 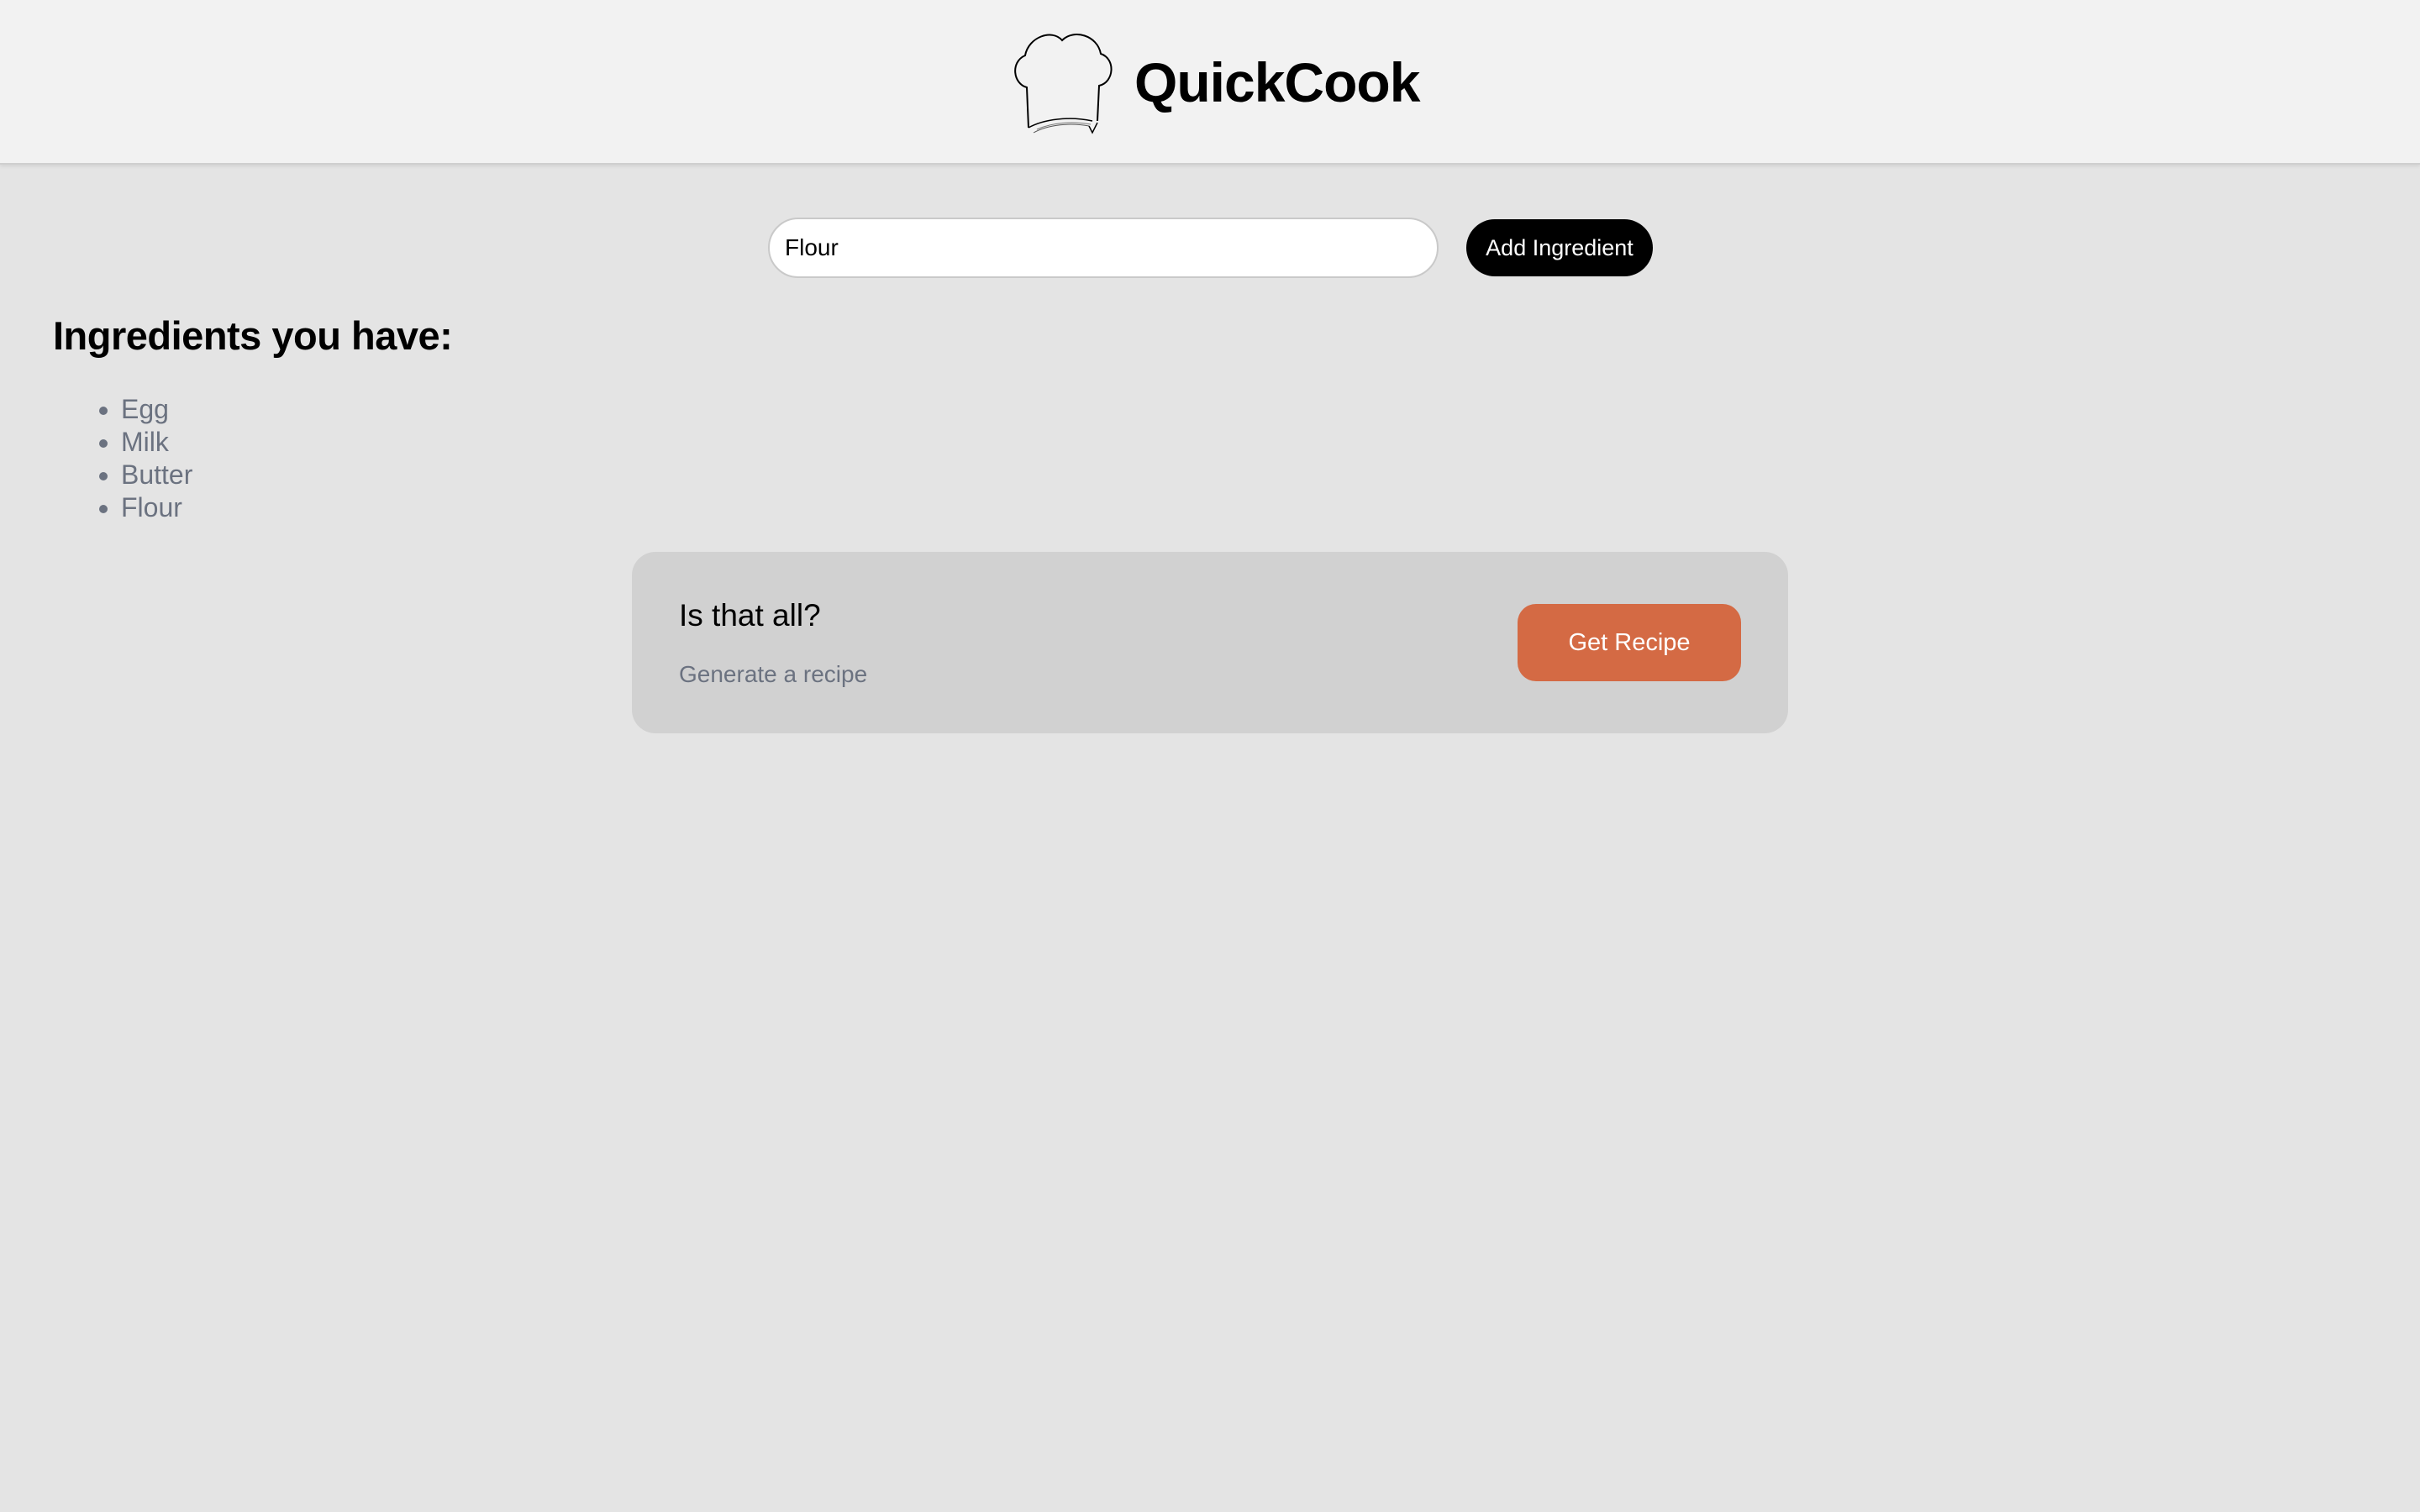 What do you see at coordinates (1629, 642) in the screenshot?
I see `get-recipe-button: Get Recipe` at bounding box center [1629, 642].